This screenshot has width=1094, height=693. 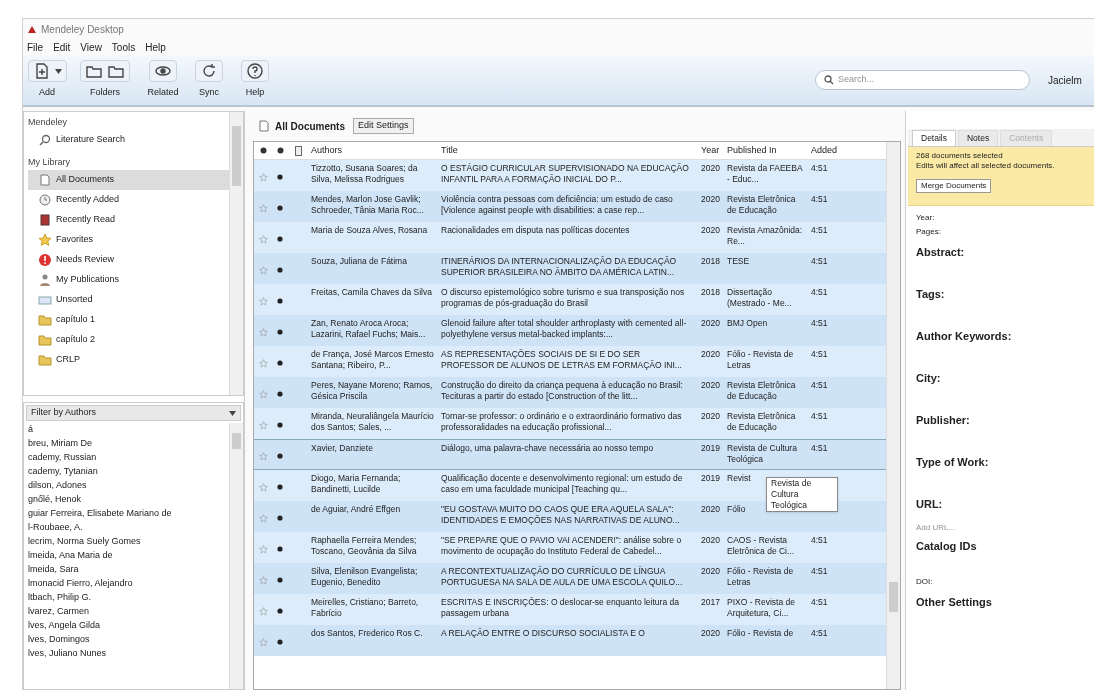 What do you see at coordinates (163, 80) in the screenshot?
I see `toolbar-button: Related` at bounding box center [163, 80].